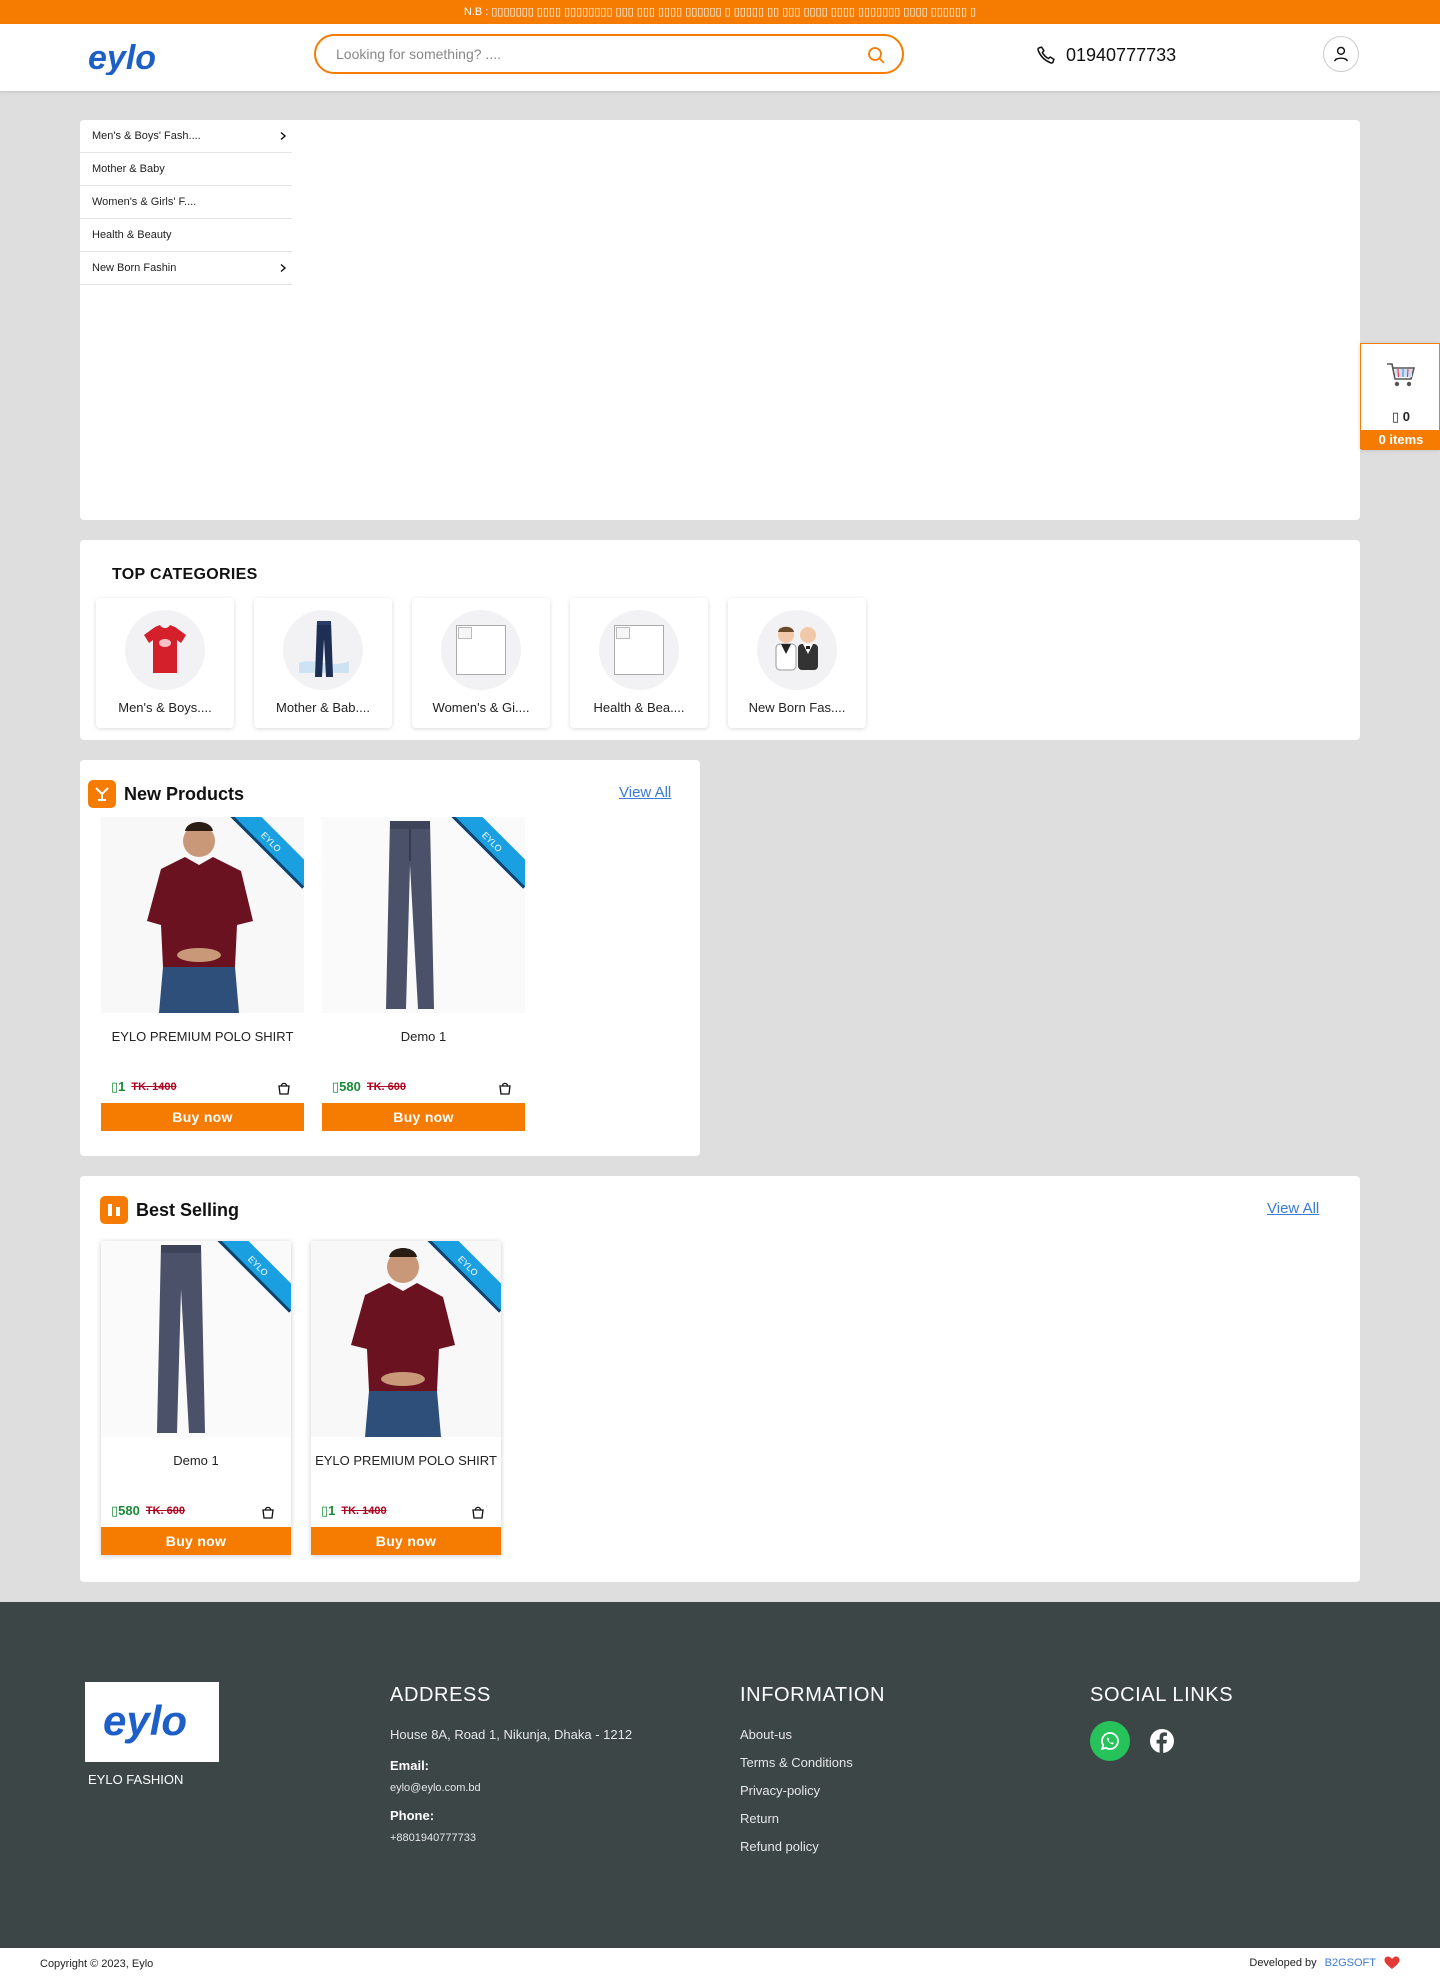  I want to click on footer-link-privacy: Privacy-policy, so click(812, 1791).